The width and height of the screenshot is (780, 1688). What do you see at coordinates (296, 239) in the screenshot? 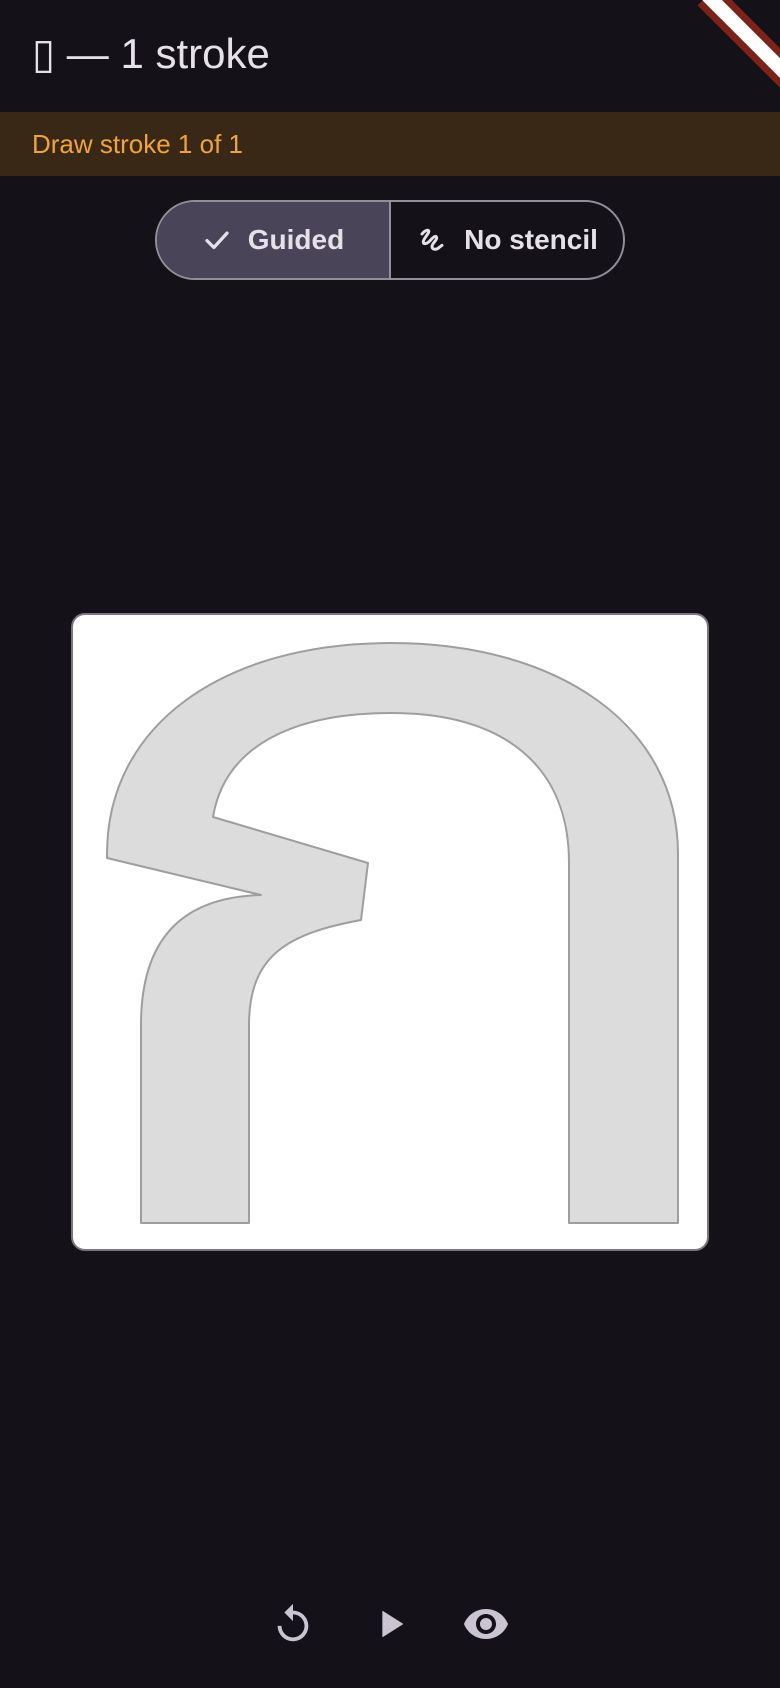
I see `guided-mode-label: Guided` at bounding box center [296, 239].